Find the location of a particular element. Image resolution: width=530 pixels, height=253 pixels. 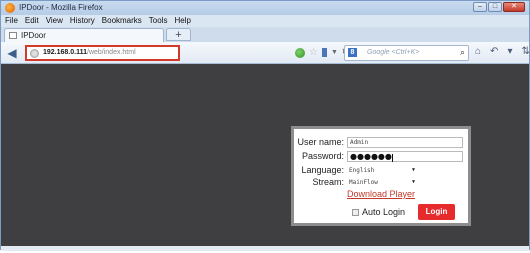

search-box: 8 Google <Ctrl+K> ⌕ is located at coordinates (406, 53).